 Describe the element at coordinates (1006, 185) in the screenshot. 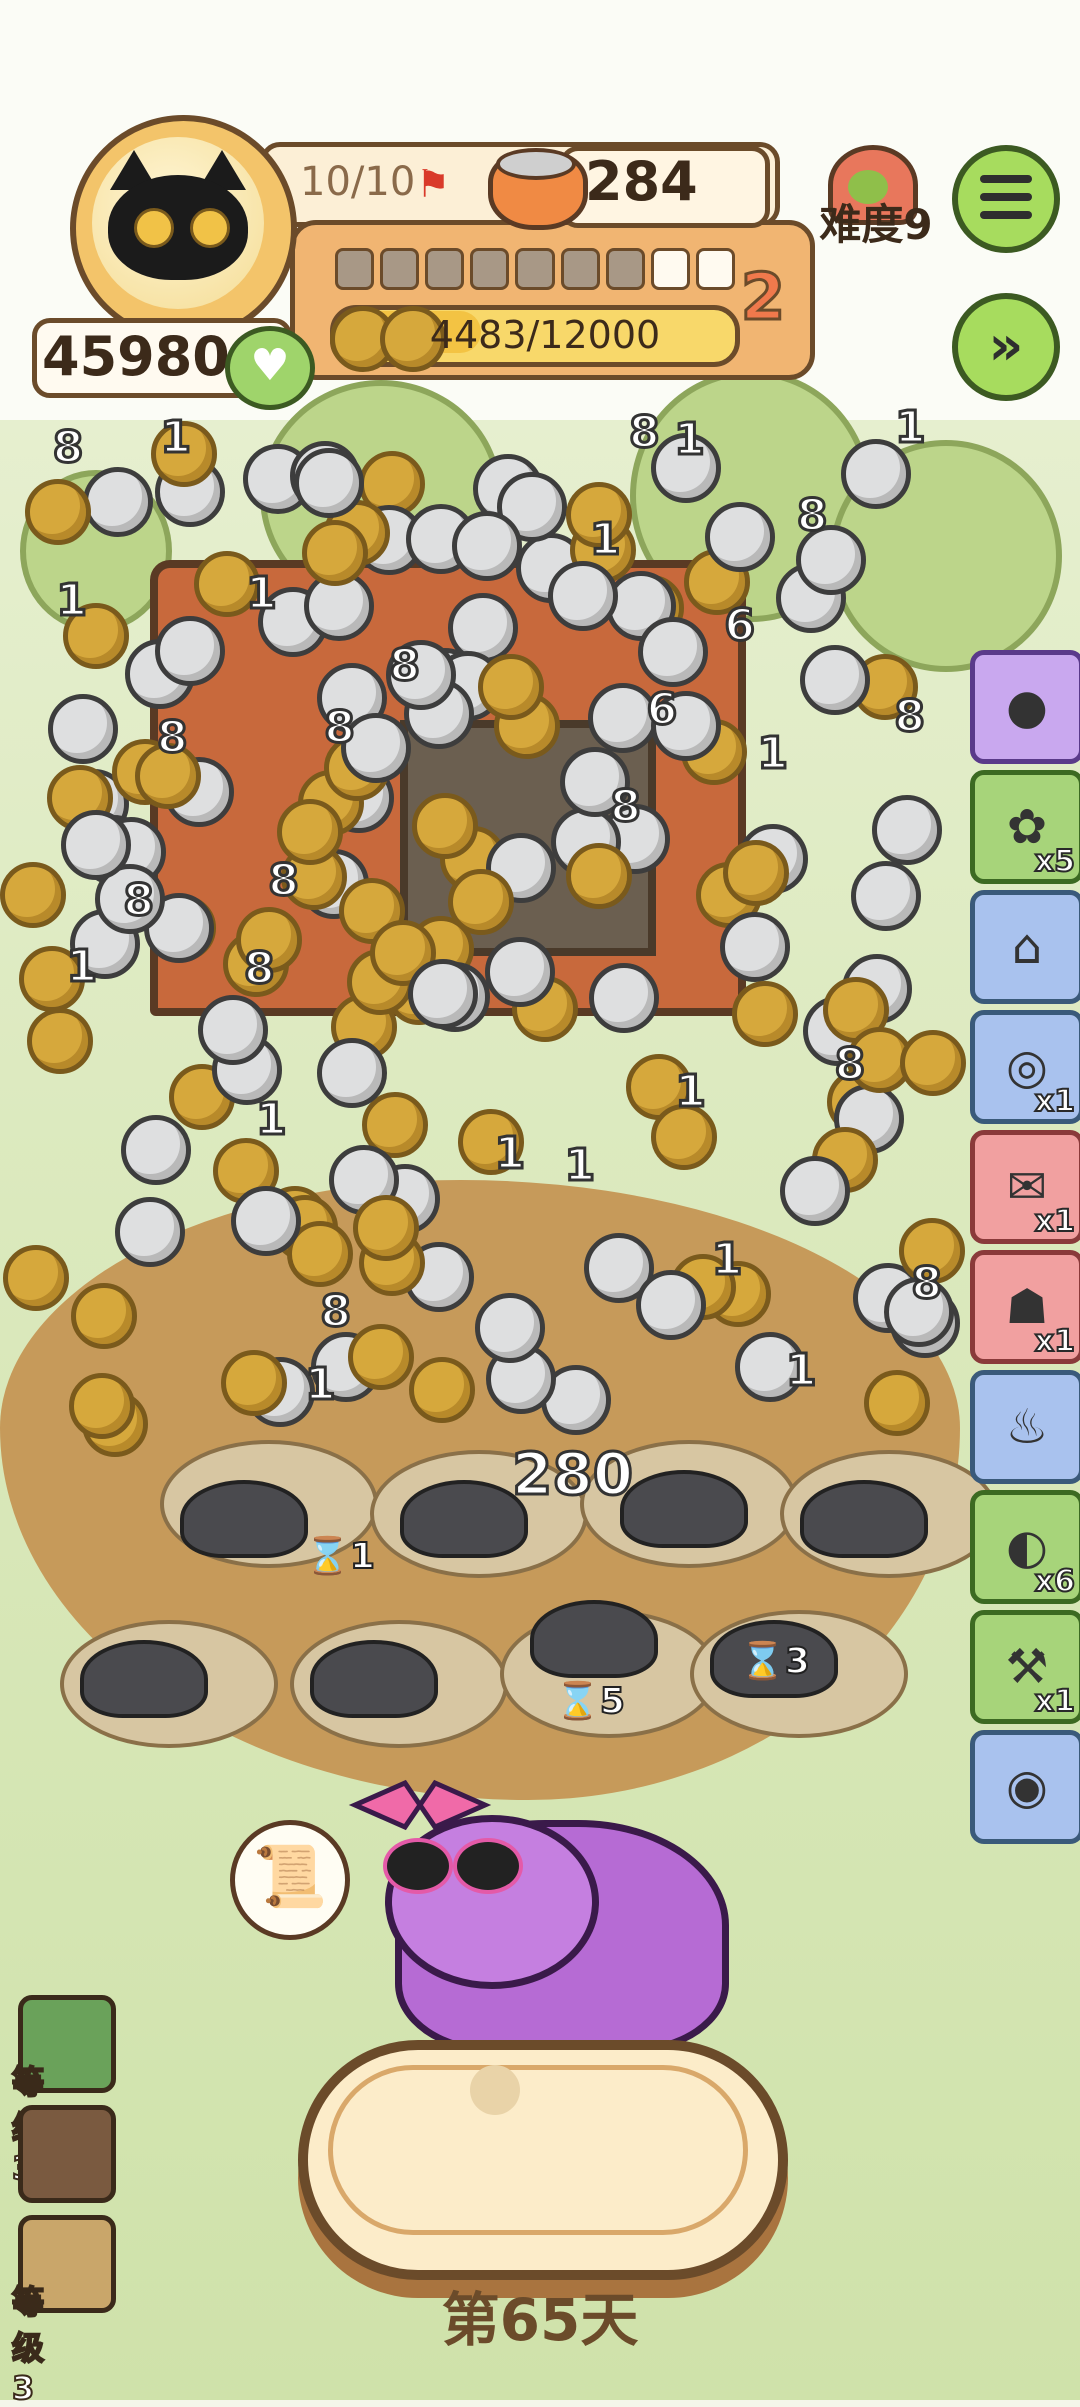

I see `menu-icon` at that location.